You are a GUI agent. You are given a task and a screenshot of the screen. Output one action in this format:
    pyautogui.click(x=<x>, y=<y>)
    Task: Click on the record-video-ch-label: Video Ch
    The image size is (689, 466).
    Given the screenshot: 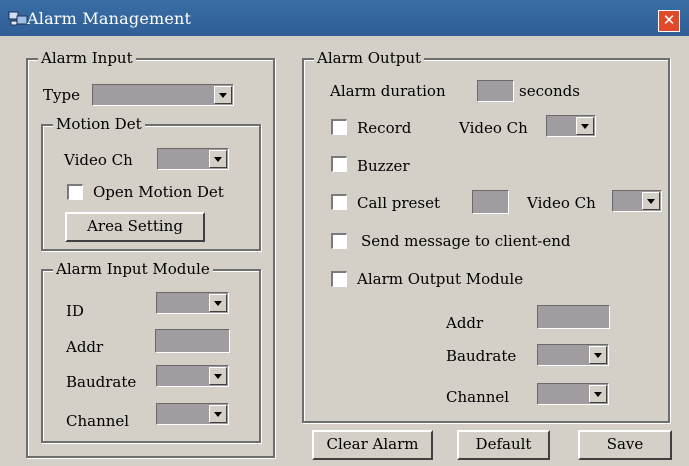 What is the action you would take?
    pyautogui.click(x=493, y=128)
    